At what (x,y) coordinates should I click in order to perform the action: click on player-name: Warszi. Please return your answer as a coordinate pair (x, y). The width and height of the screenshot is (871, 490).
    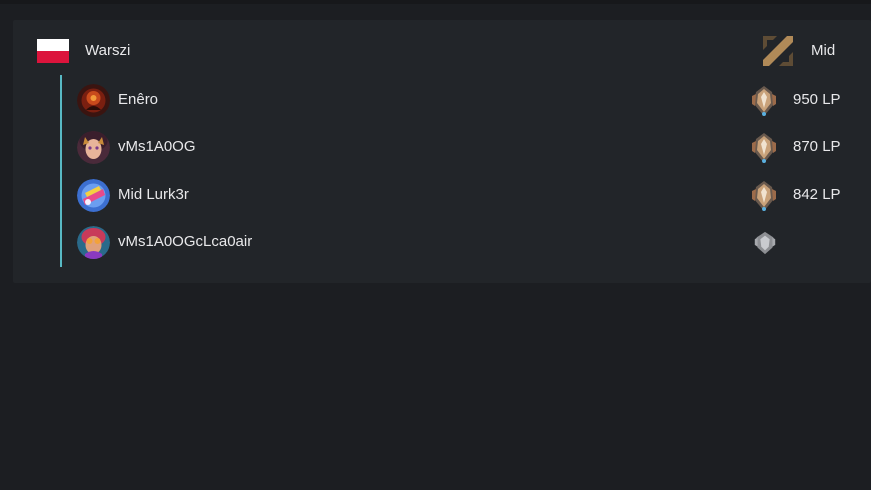
    Looking at the image, I should click on (107, 50).